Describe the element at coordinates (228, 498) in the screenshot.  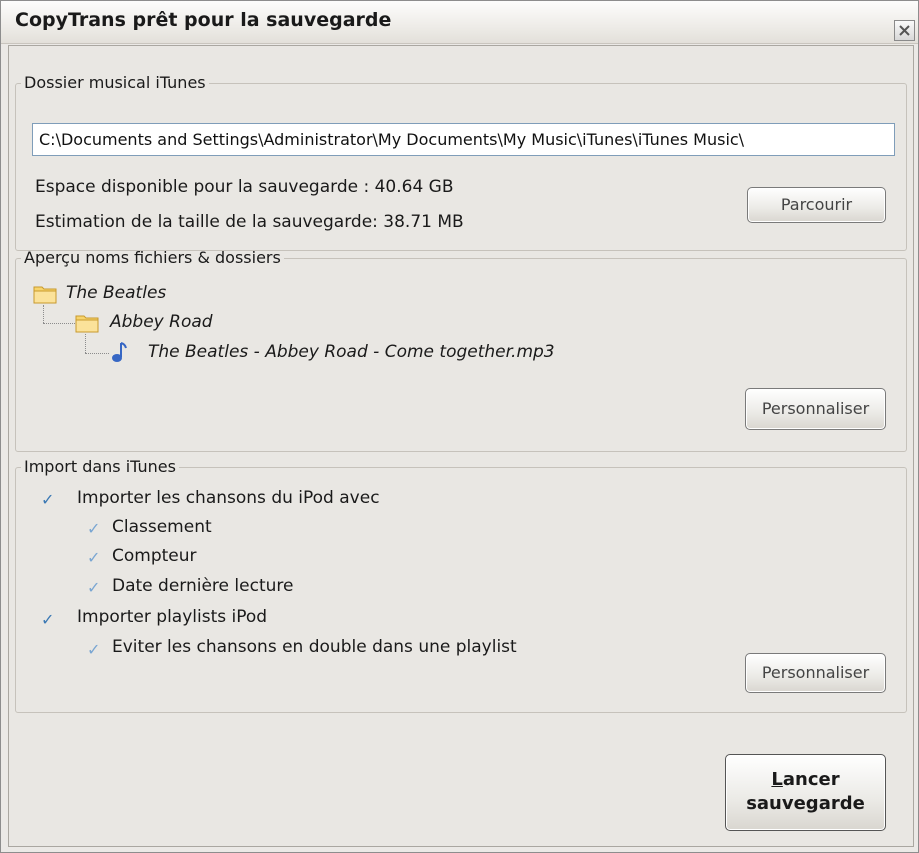
I see `option-import-songs: Importer les chansons du iPod avec` at that location.